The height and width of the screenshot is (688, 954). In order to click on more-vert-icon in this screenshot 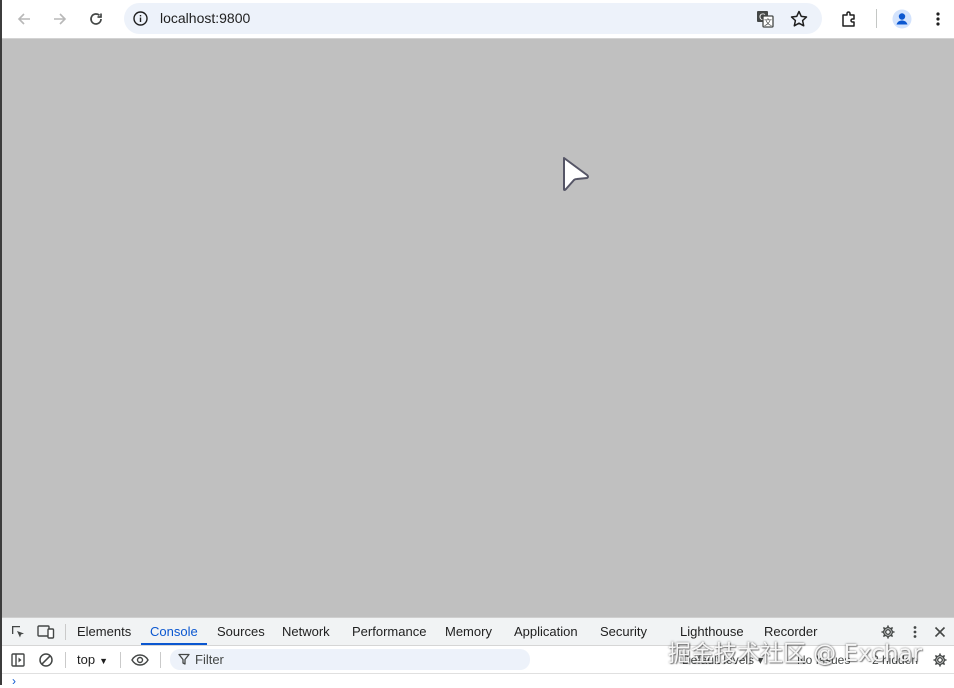, I will do `click(915, 632)`.